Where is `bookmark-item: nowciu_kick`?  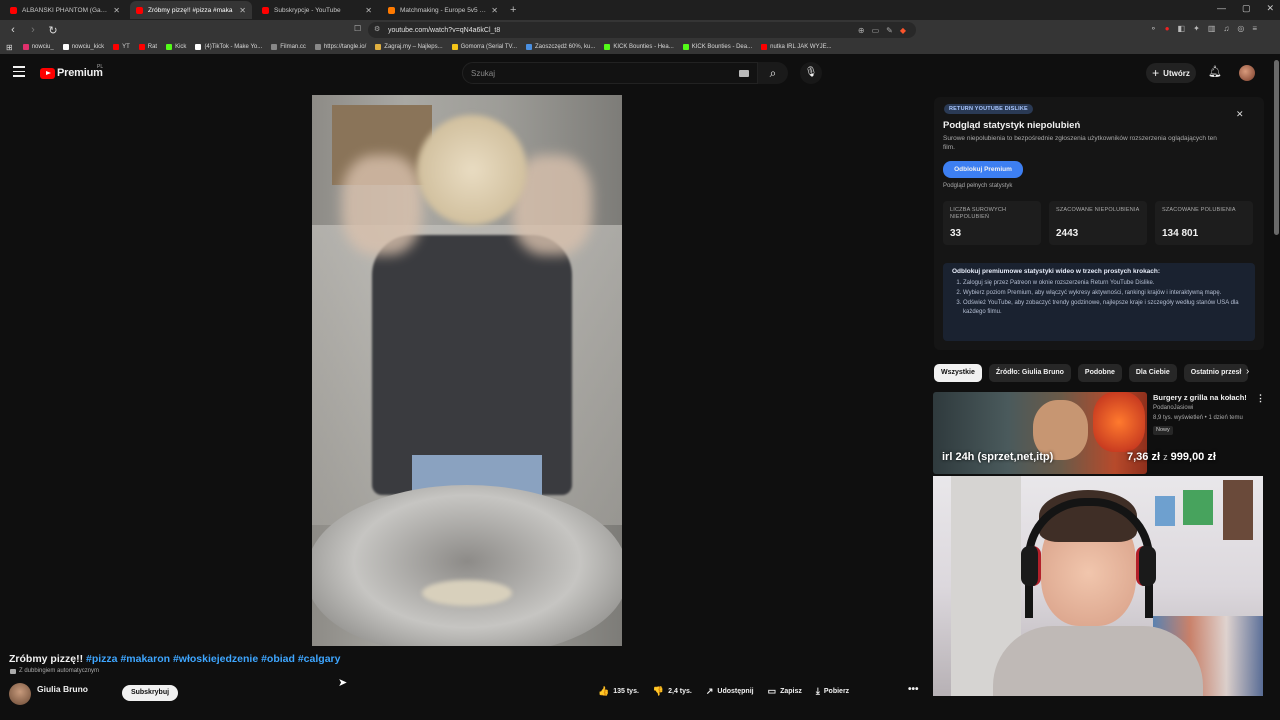 bookmark-item: nowciu_kick is located at coordinates (83, 47).